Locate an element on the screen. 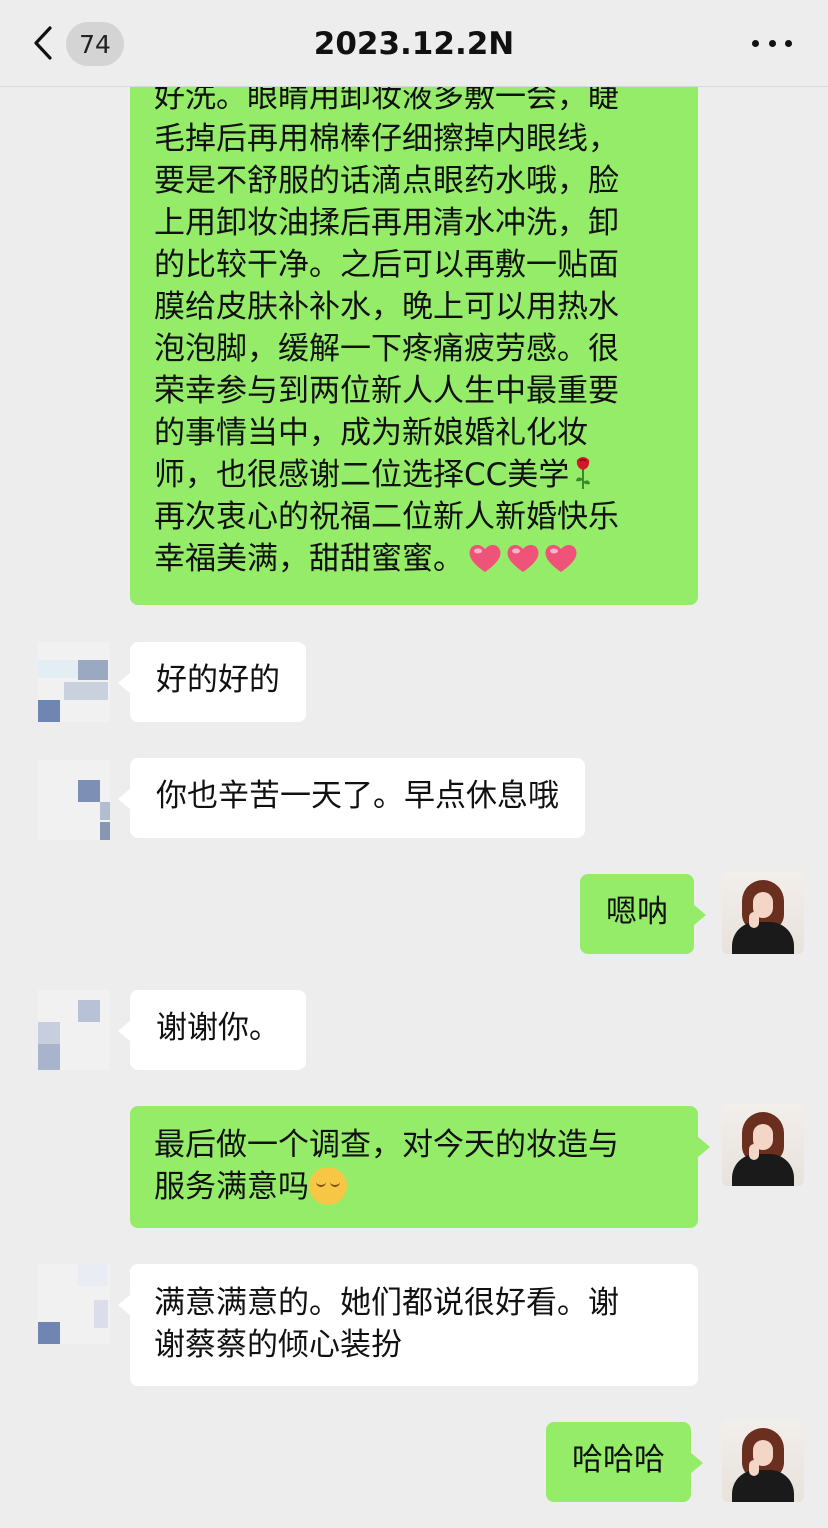 The image size is (828, 1528). message-line: 再次衷心的祝福二位新人新婚快乐 is located at coordinates (386, 517).